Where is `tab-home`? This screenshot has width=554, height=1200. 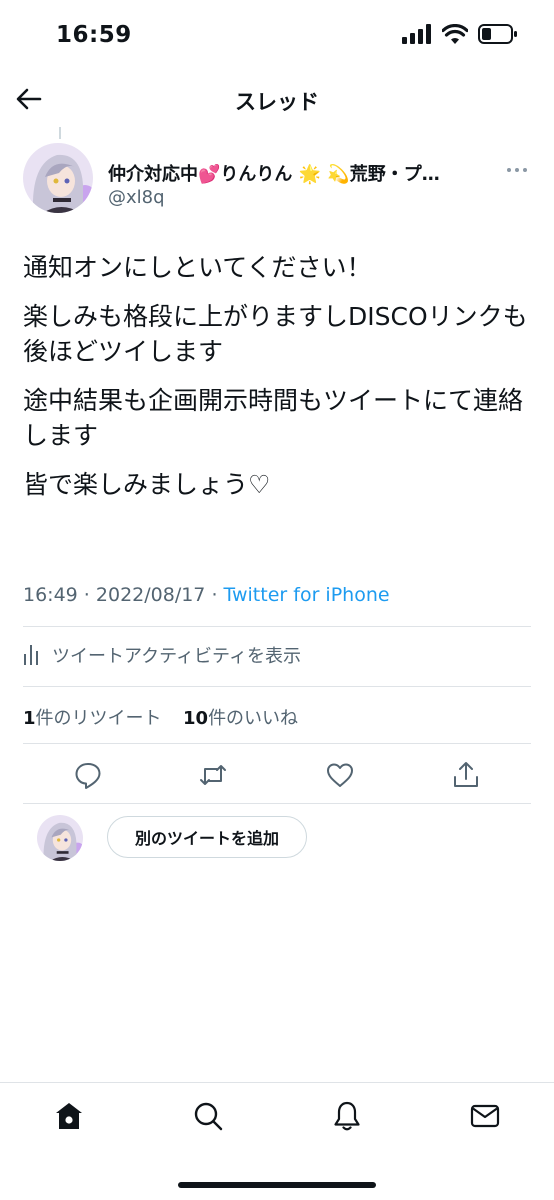
tab-home is located at coordinates (69, 1116).